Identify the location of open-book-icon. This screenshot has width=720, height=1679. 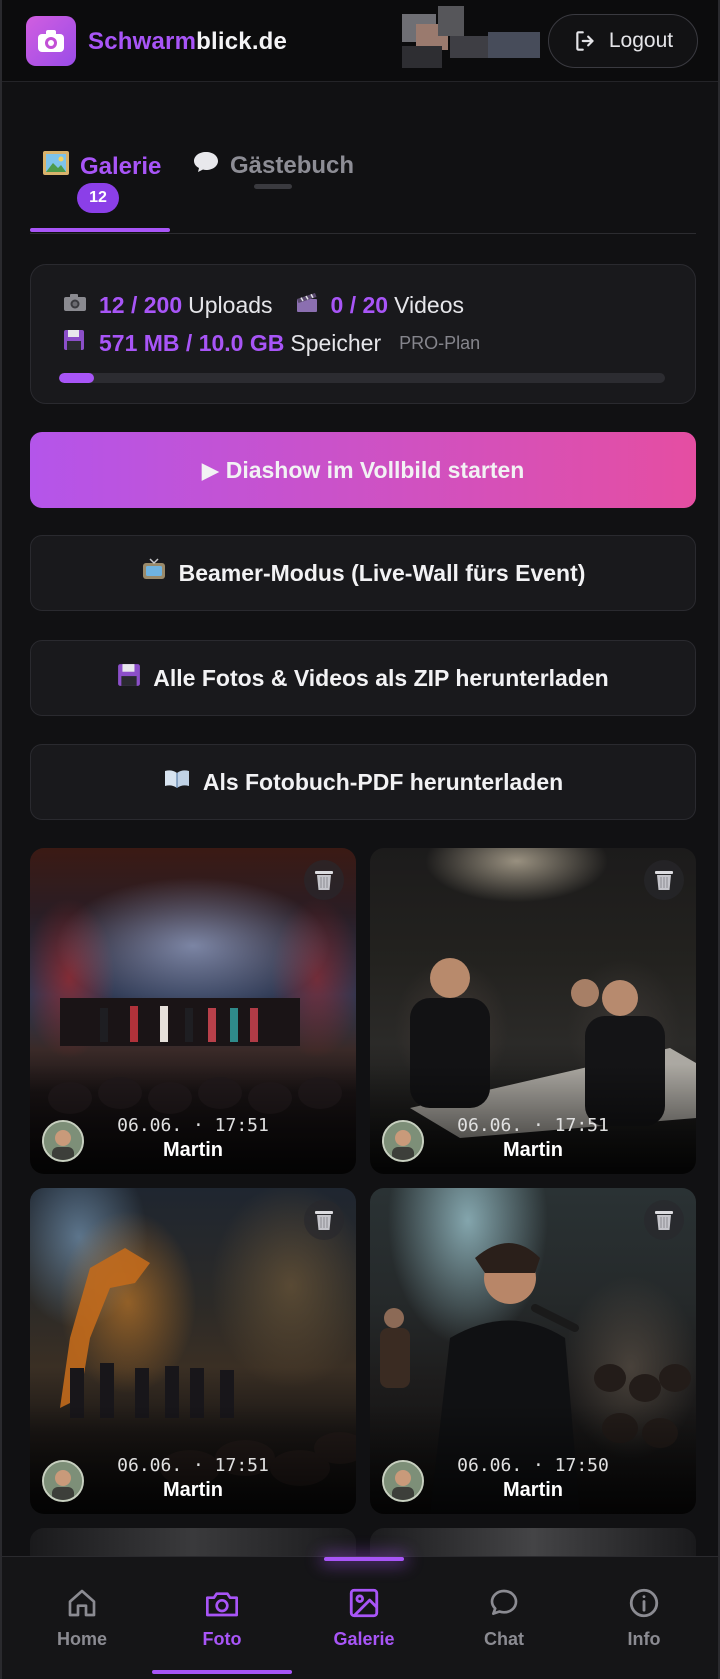
(177, 782).